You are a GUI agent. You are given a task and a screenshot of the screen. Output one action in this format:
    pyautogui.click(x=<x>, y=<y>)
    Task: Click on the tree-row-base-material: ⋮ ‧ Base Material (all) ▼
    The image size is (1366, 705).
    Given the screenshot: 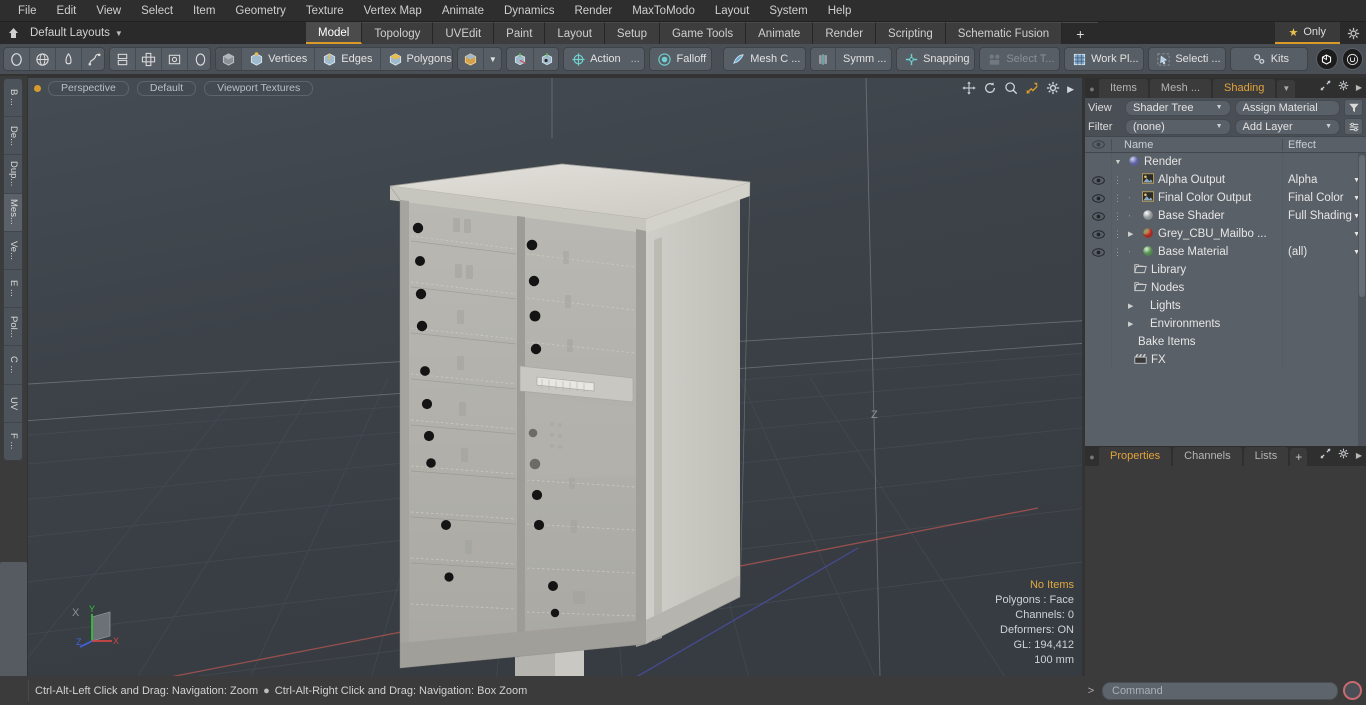 What is the action you would take?
    pyautogui.click(x=1225, y=252)
    